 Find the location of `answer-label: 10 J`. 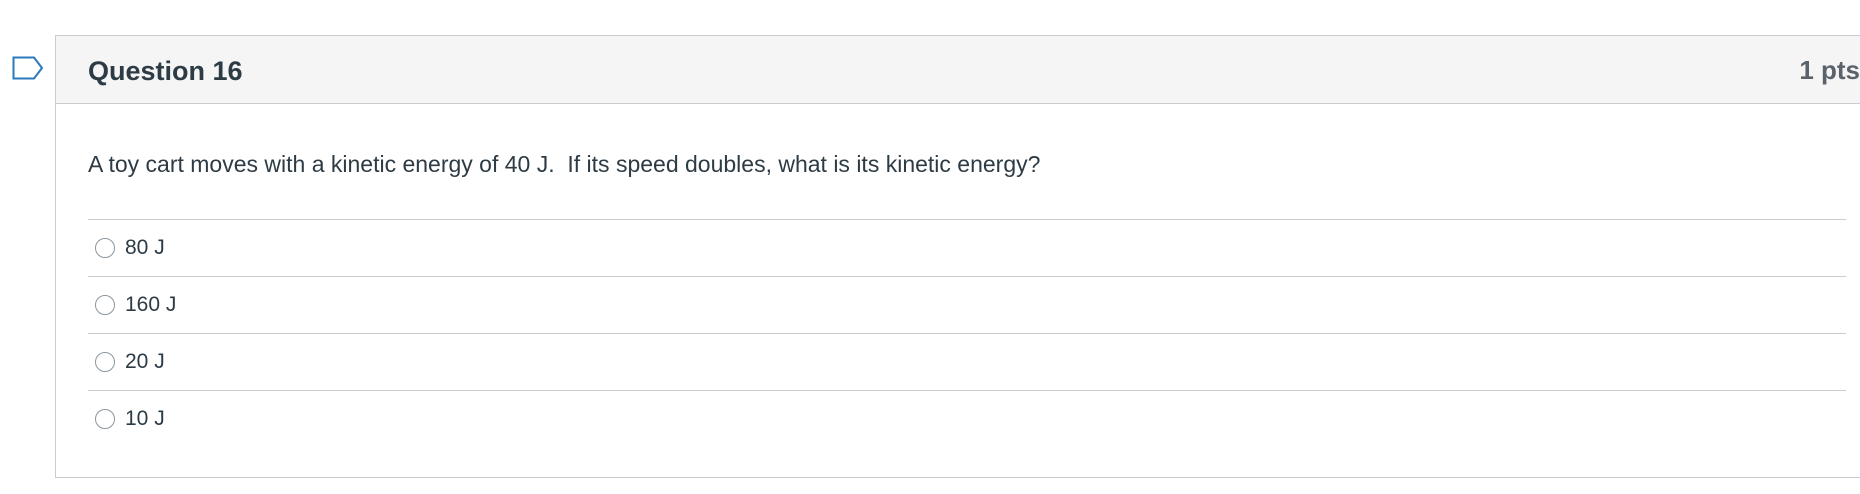

answer-label: 10 J is located at coordinates (145, 419).